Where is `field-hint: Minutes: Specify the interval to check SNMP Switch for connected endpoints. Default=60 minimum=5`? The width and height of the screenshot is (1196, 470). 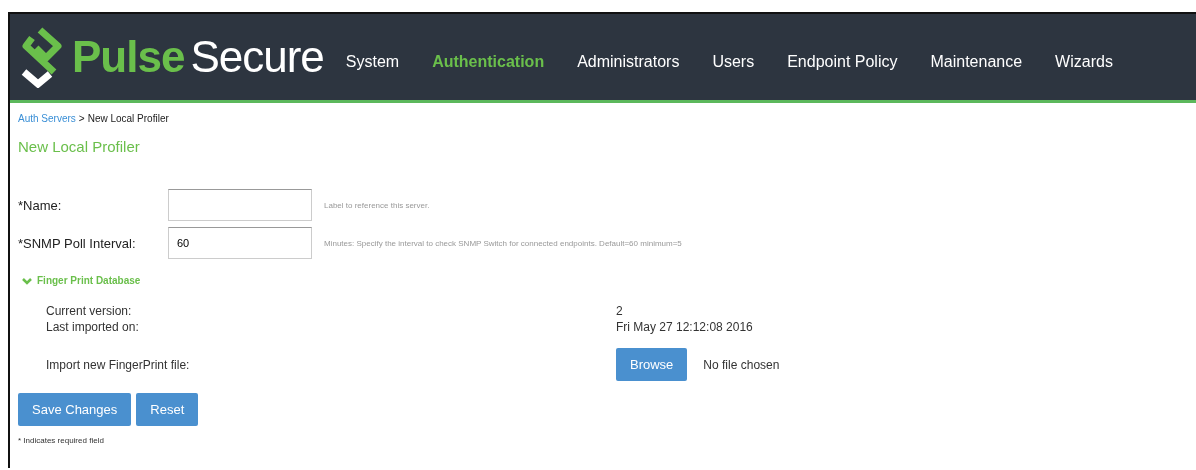 field-hint: Minutes: Specify the interval to check SNMP Switch for connected endpoints. Default=60 minimum=5 is located at coordinates (503, 243).